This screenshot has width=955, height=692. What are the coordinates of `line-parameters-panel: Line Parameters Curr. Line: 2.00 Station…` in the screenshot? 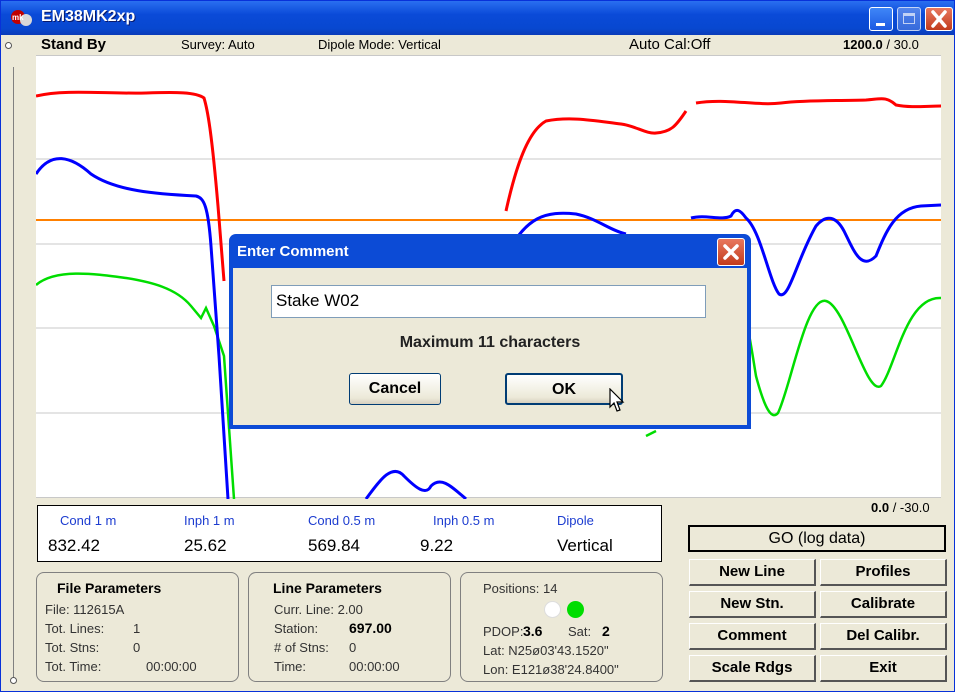 It's located at (349, 627).